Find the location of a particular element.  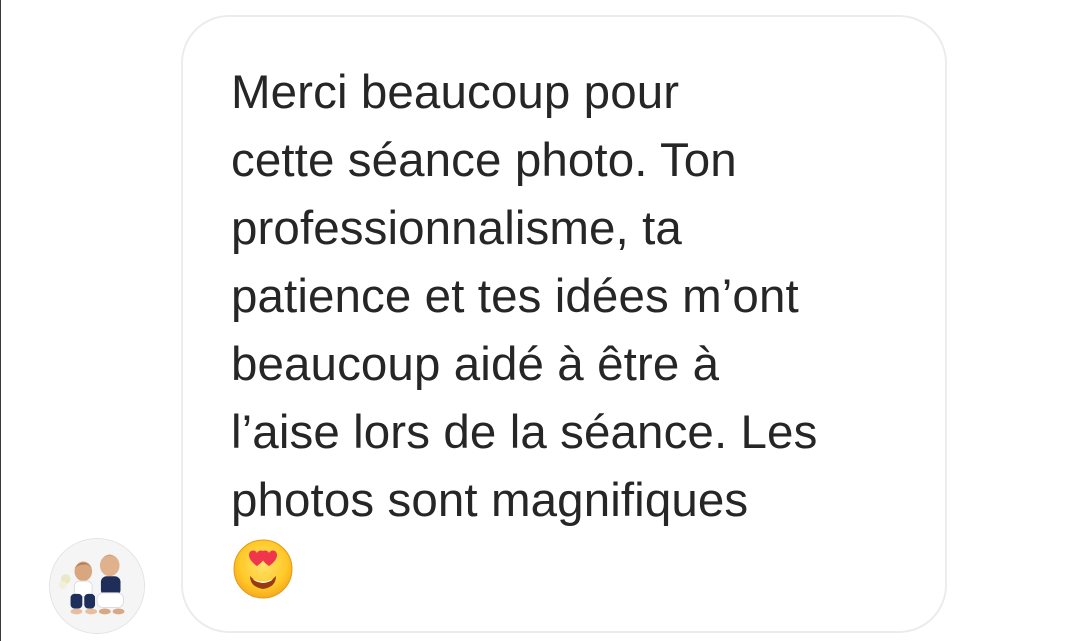

heart-eyes-emoji-icon is located at coordinates (263, 569).